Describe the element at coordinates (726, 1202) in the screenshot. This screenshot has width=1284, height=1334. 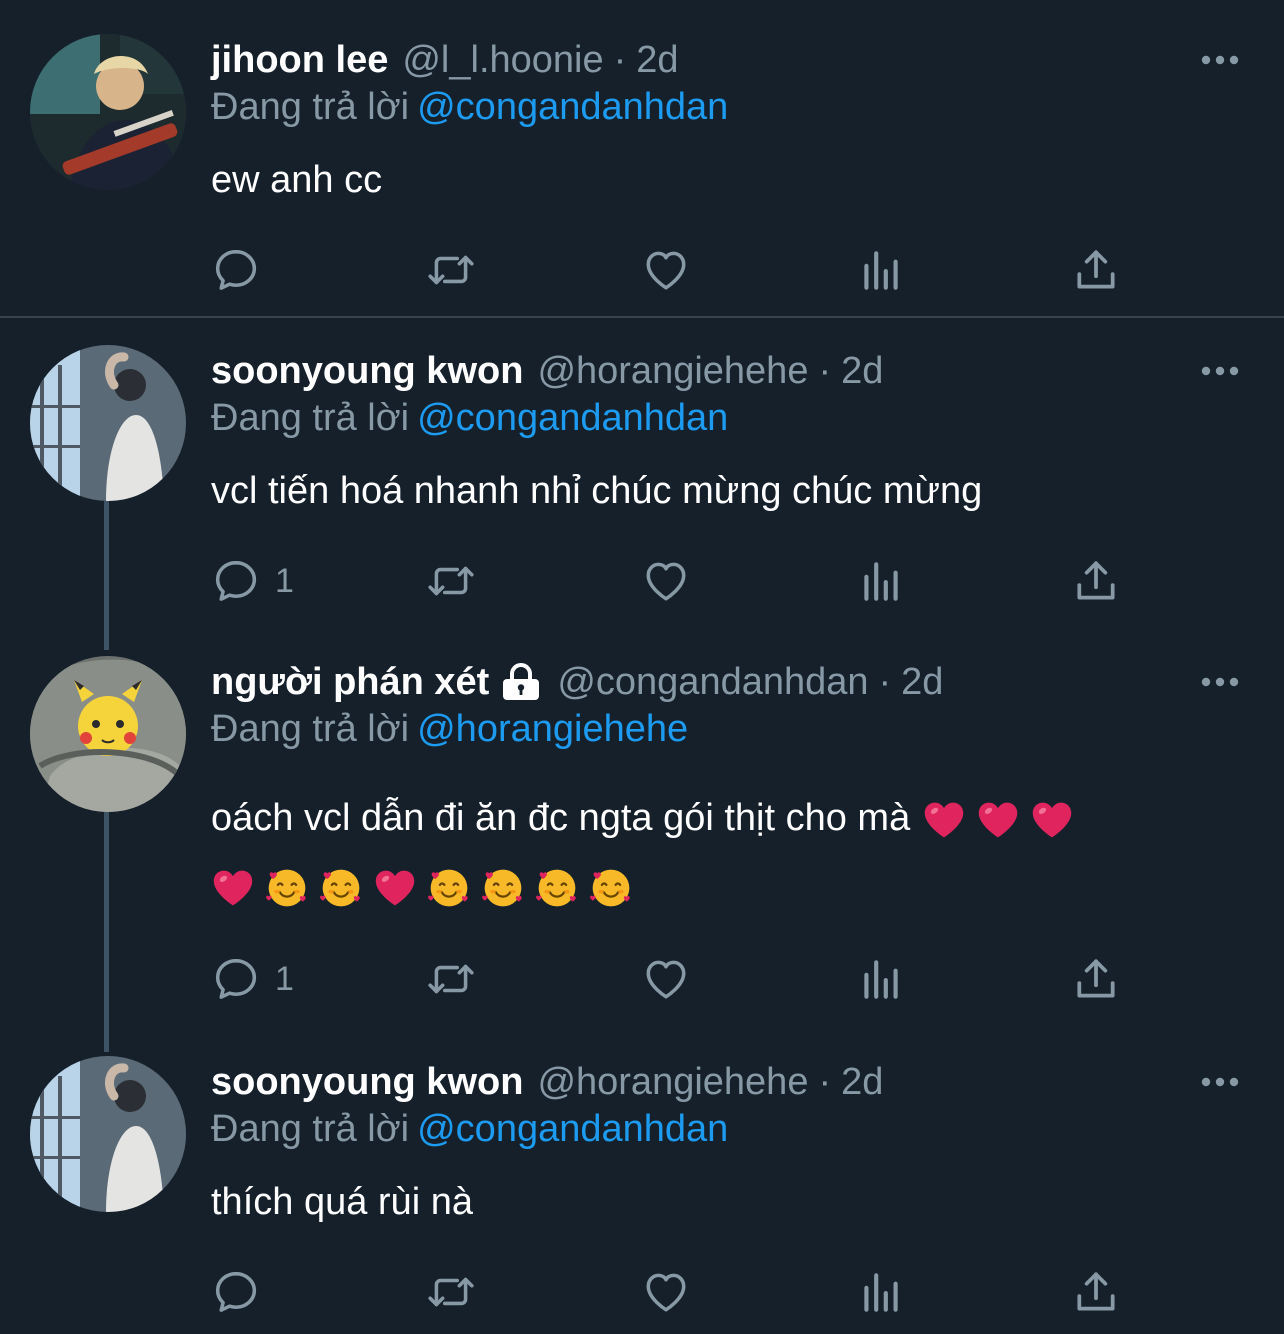
I see `tweet-text: thích quá rùi nà` at that location.